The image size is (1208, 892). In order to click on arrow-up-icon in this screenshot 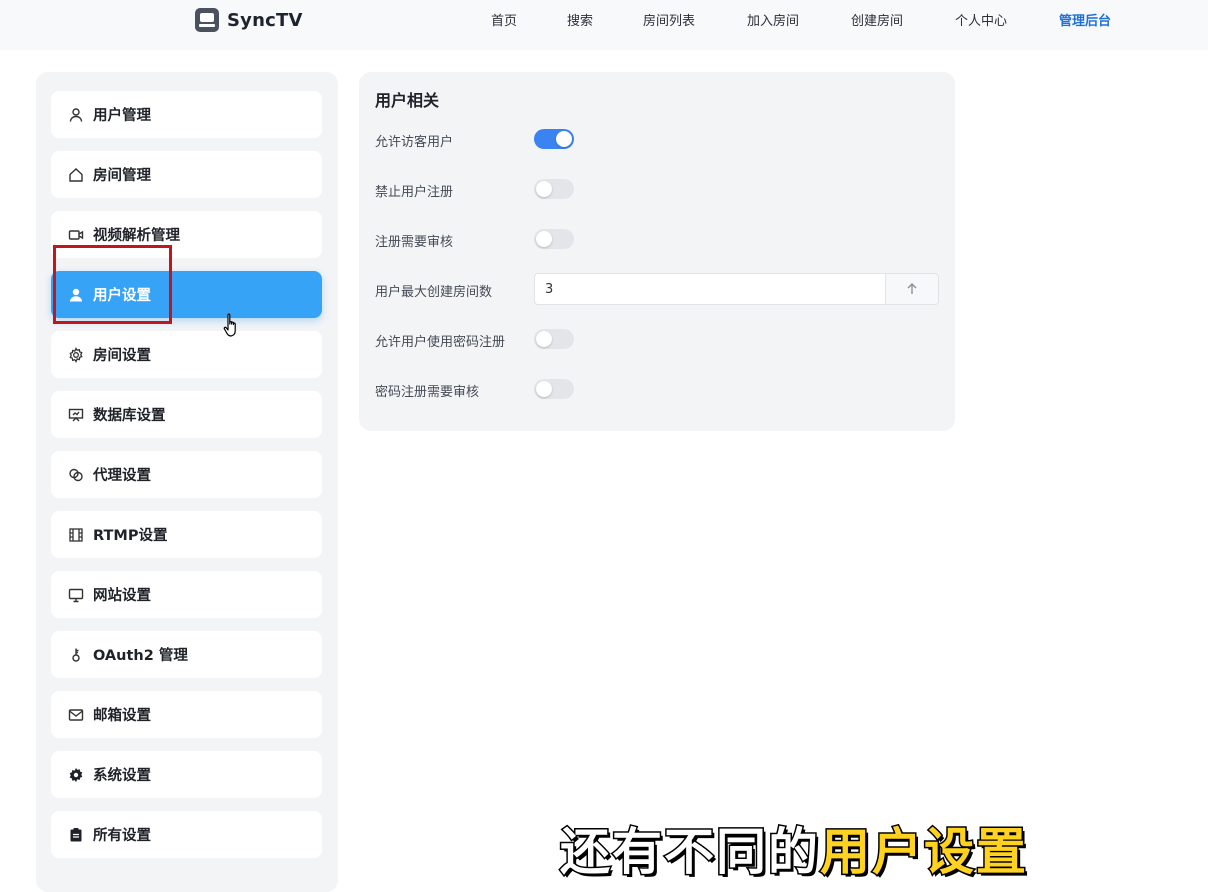, I will do `click(912, 288)`.